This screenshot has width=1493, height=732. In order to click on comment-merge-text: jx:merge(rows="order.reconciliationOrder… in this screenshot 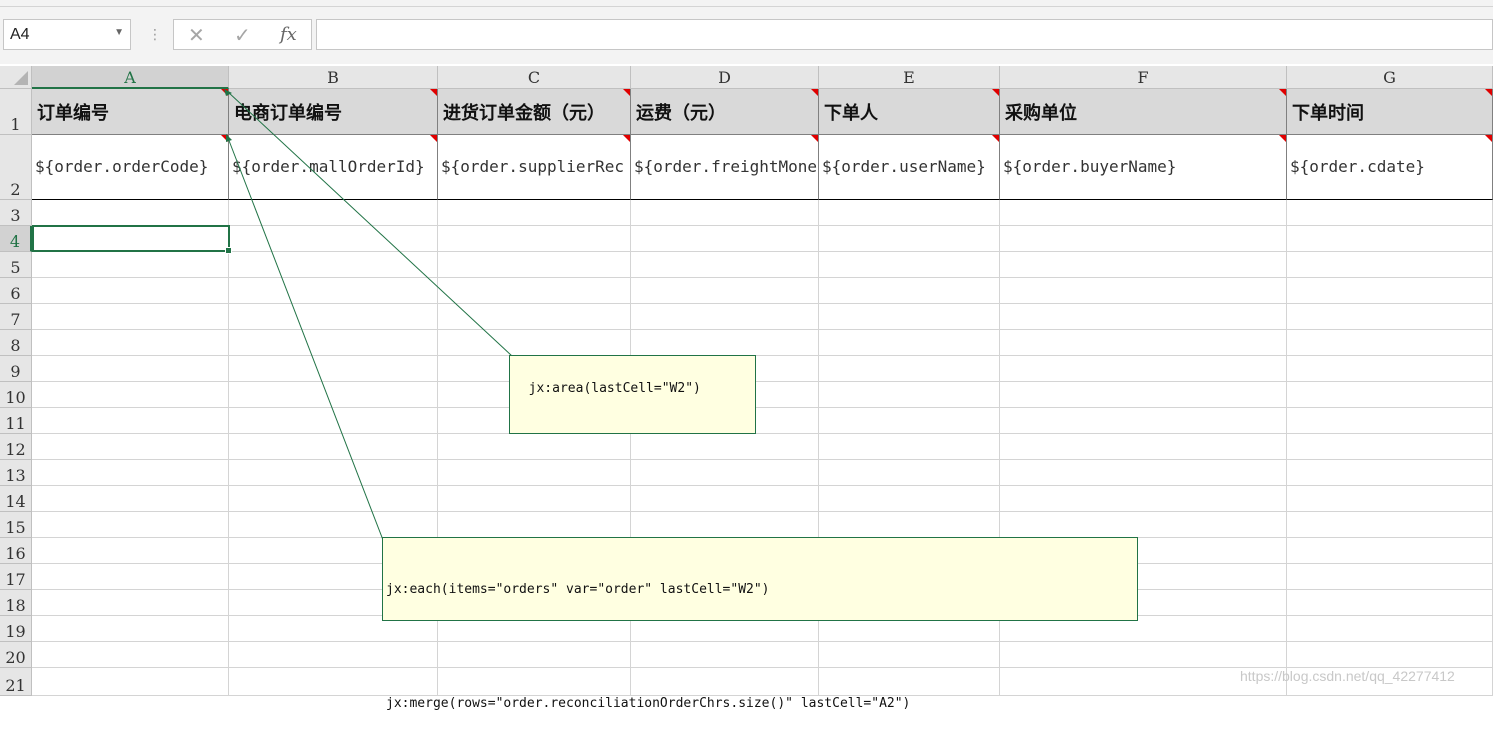, I will do `click(648, 703)`.